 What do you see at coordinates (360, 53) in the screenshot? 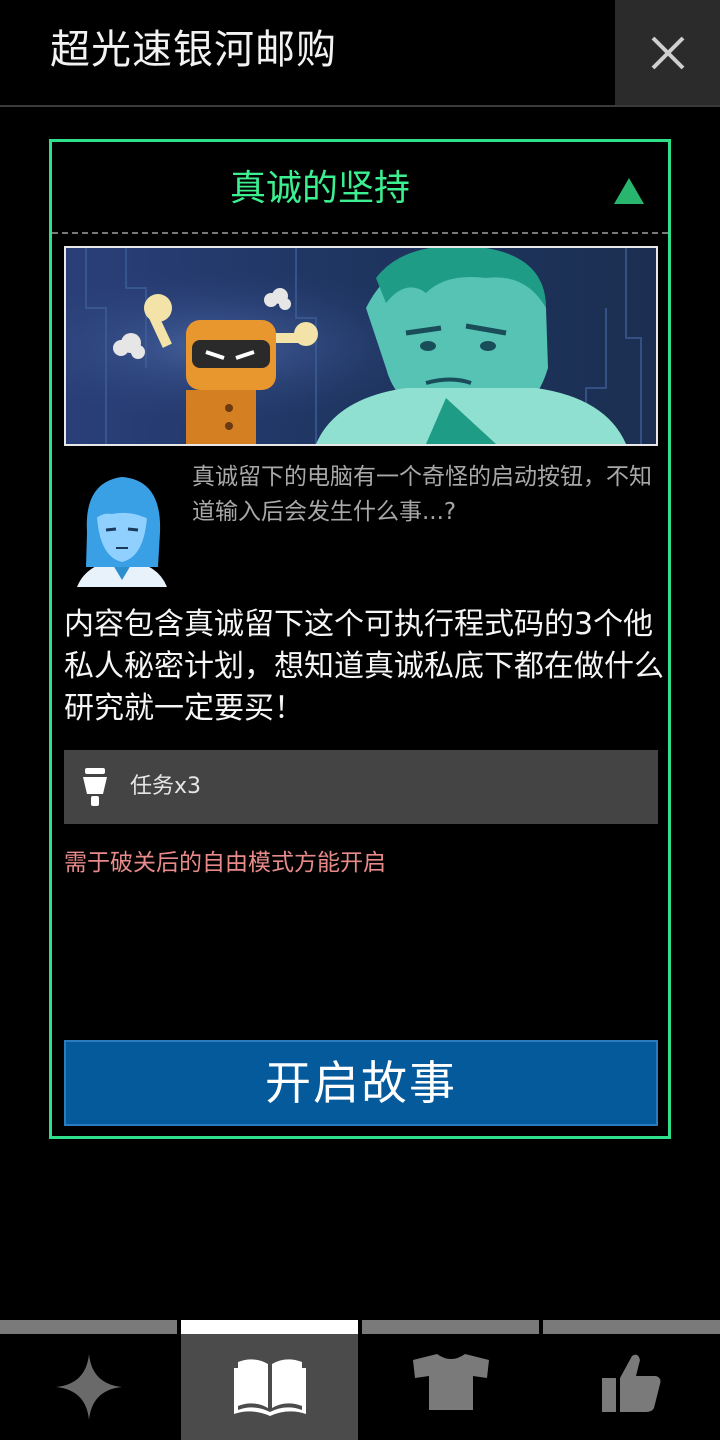
I see `header: 超光速银河邮购` at bounding box center [360, 53].